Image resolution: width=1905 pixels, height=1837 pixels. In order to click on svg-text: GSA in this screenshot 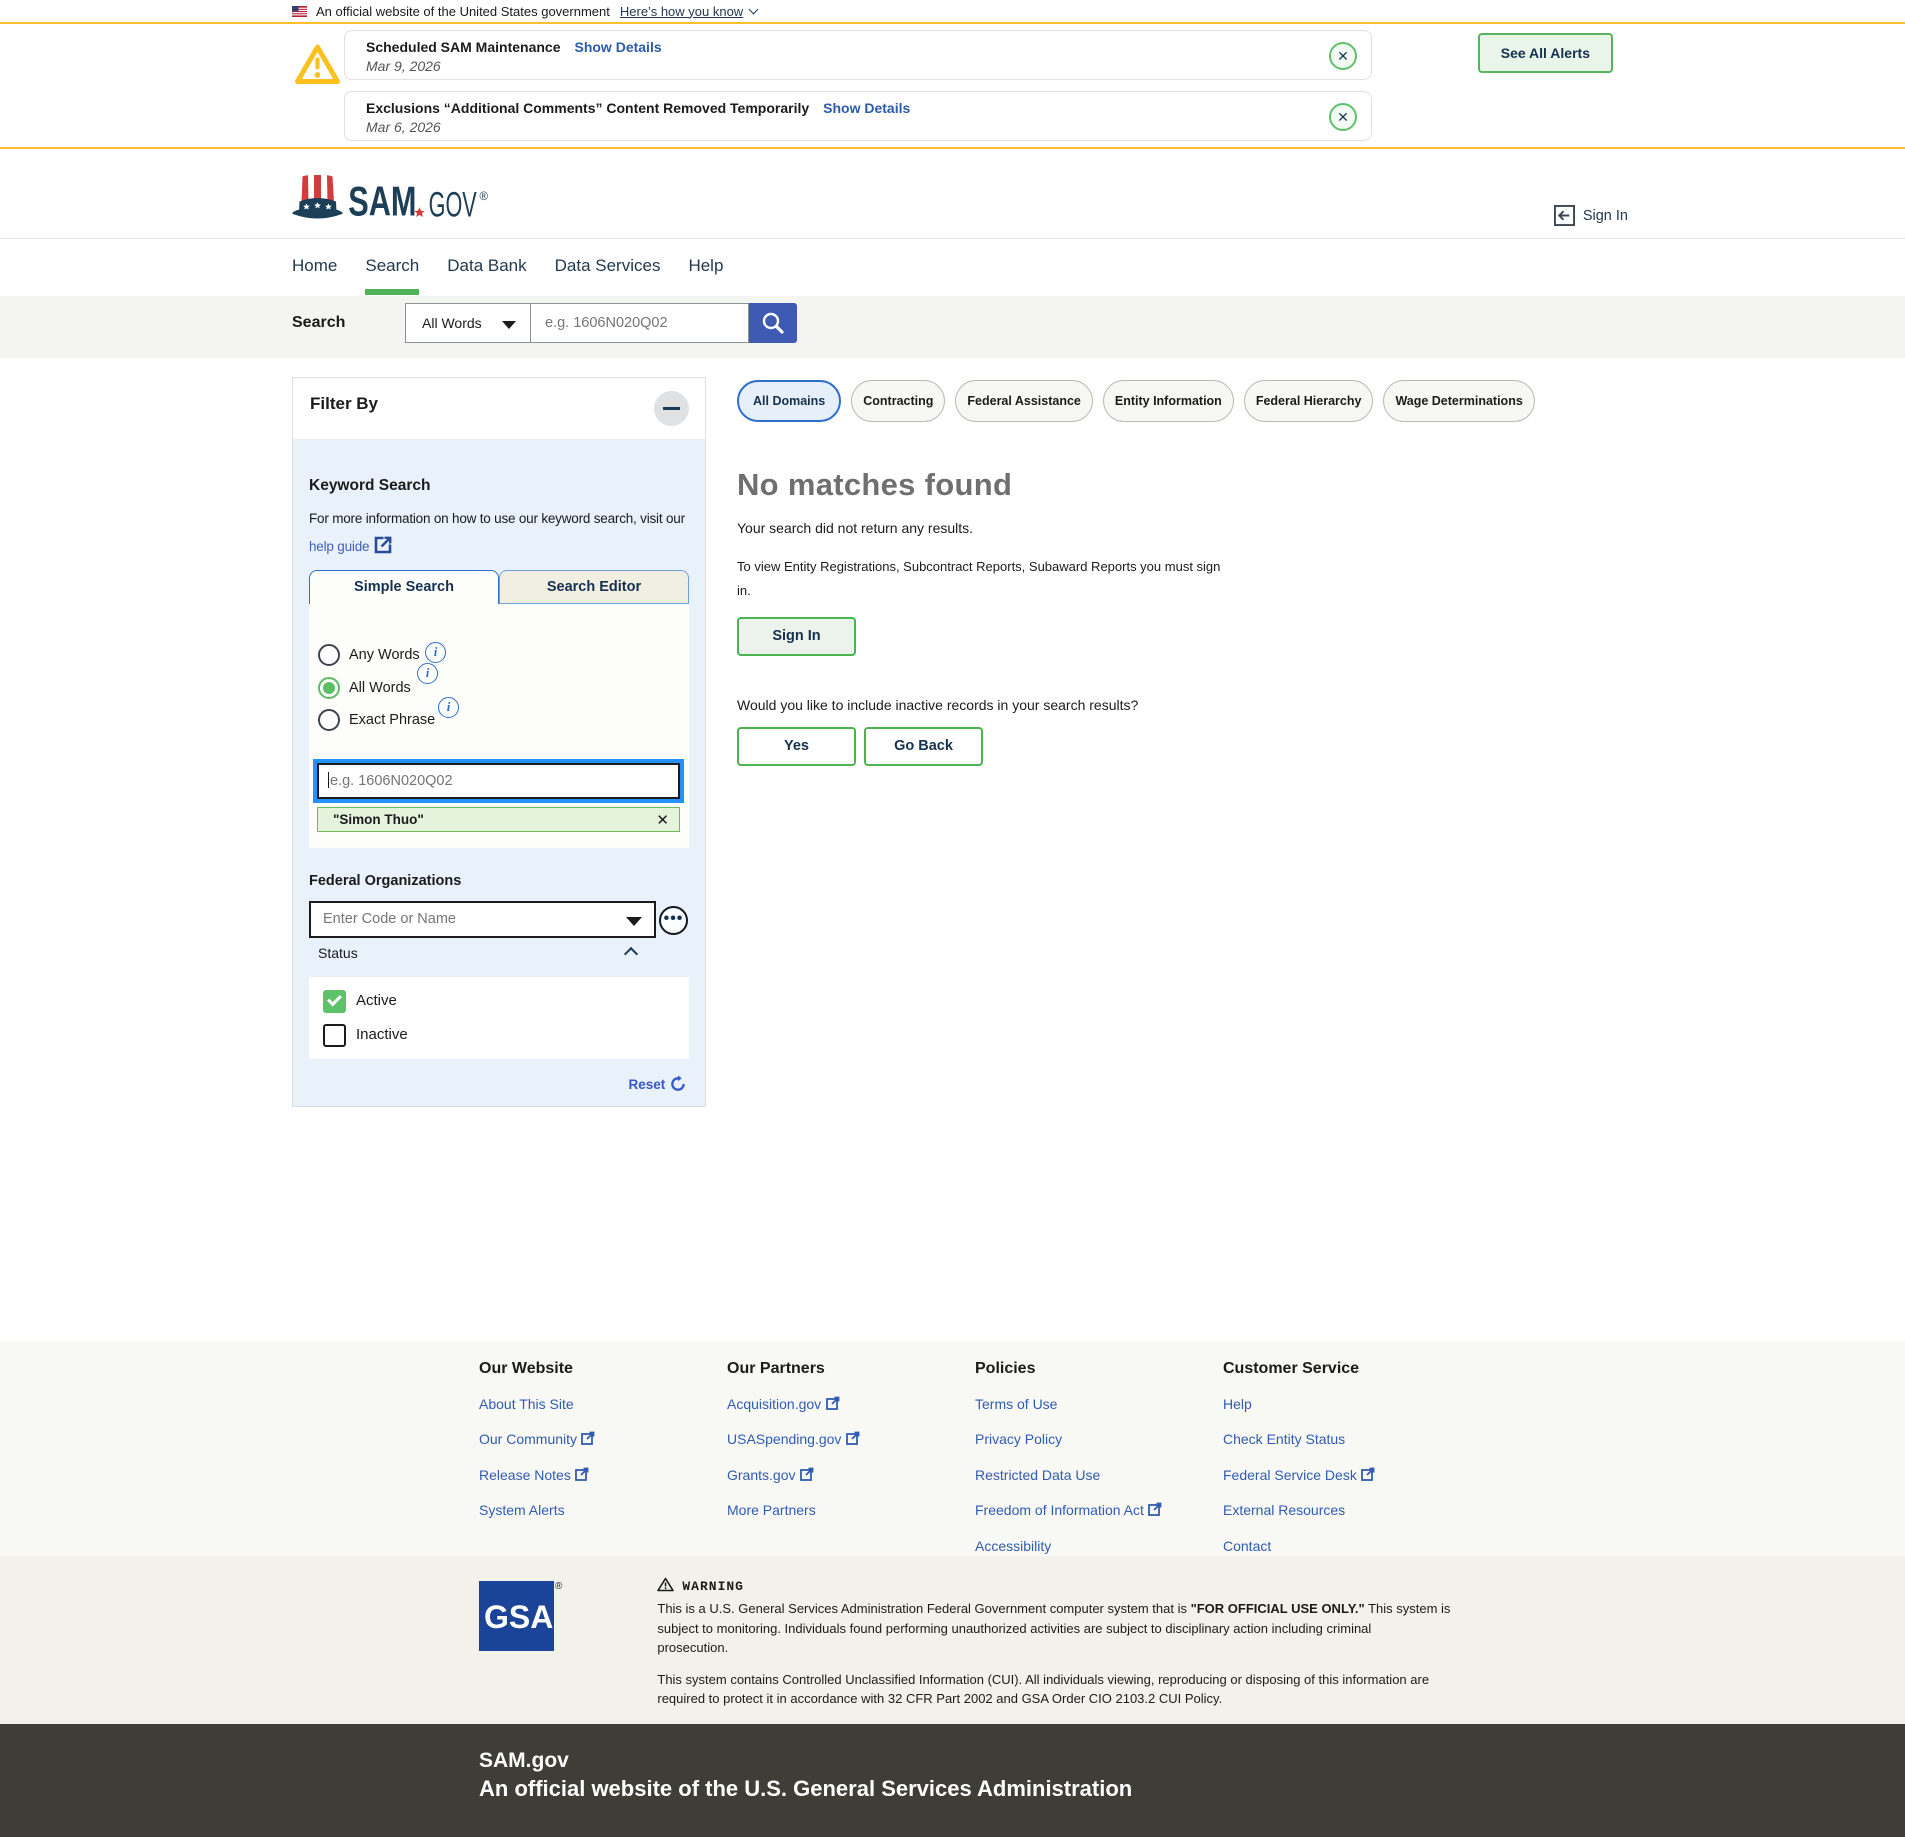, I will do `click(518, 1617)`.